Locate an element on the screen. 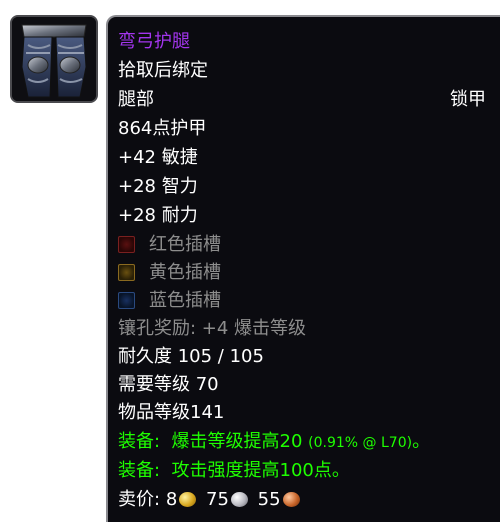  gold-coin-icon is located at coordinates (188, 499).